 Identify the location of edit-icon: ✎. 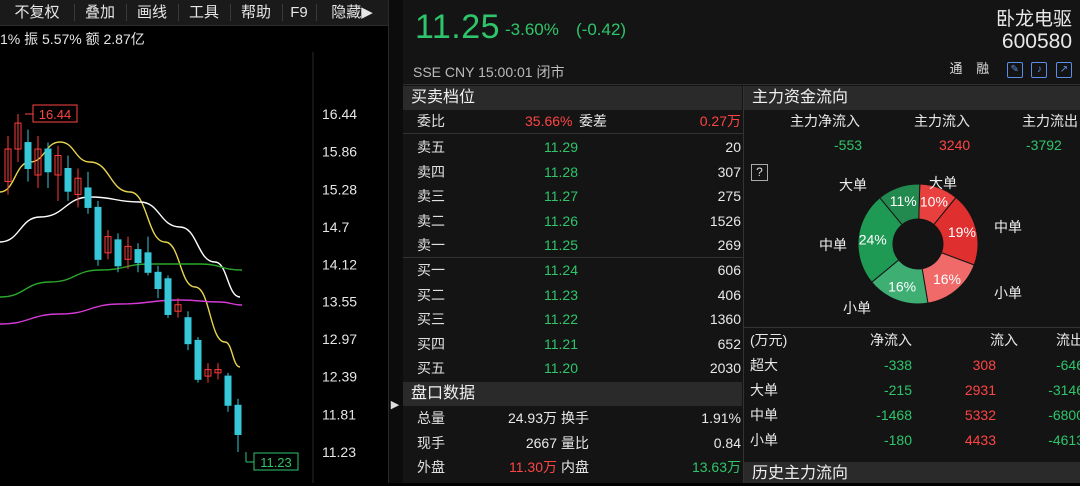
(1014, 69).